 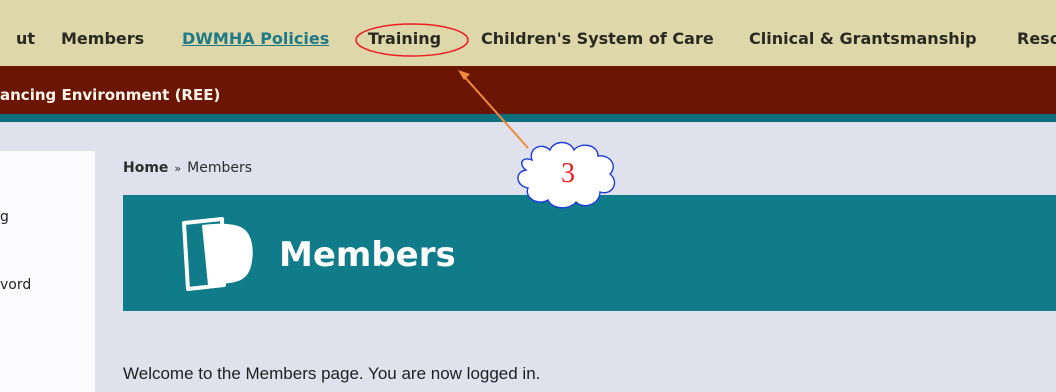 I want to click on nav-item-members: Members, so click(x=102, y=38).